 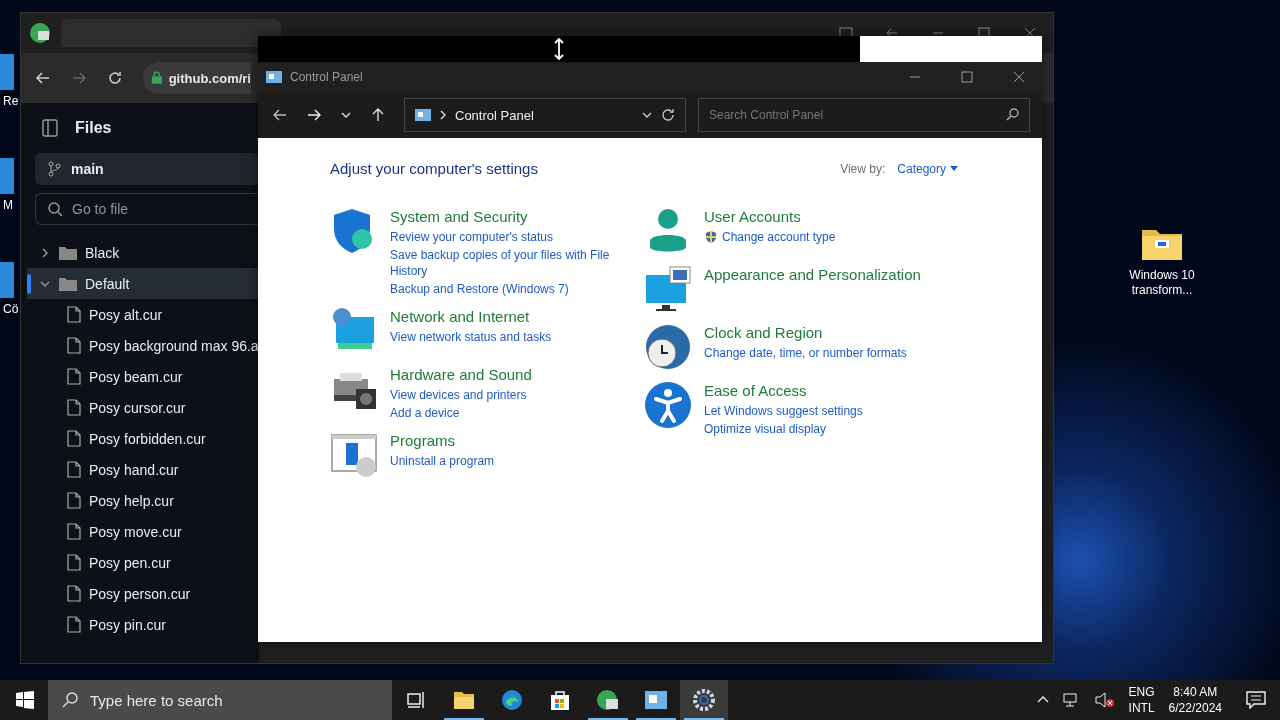 I want to click on resize-cursor-icon, so click(x=559, y=49).